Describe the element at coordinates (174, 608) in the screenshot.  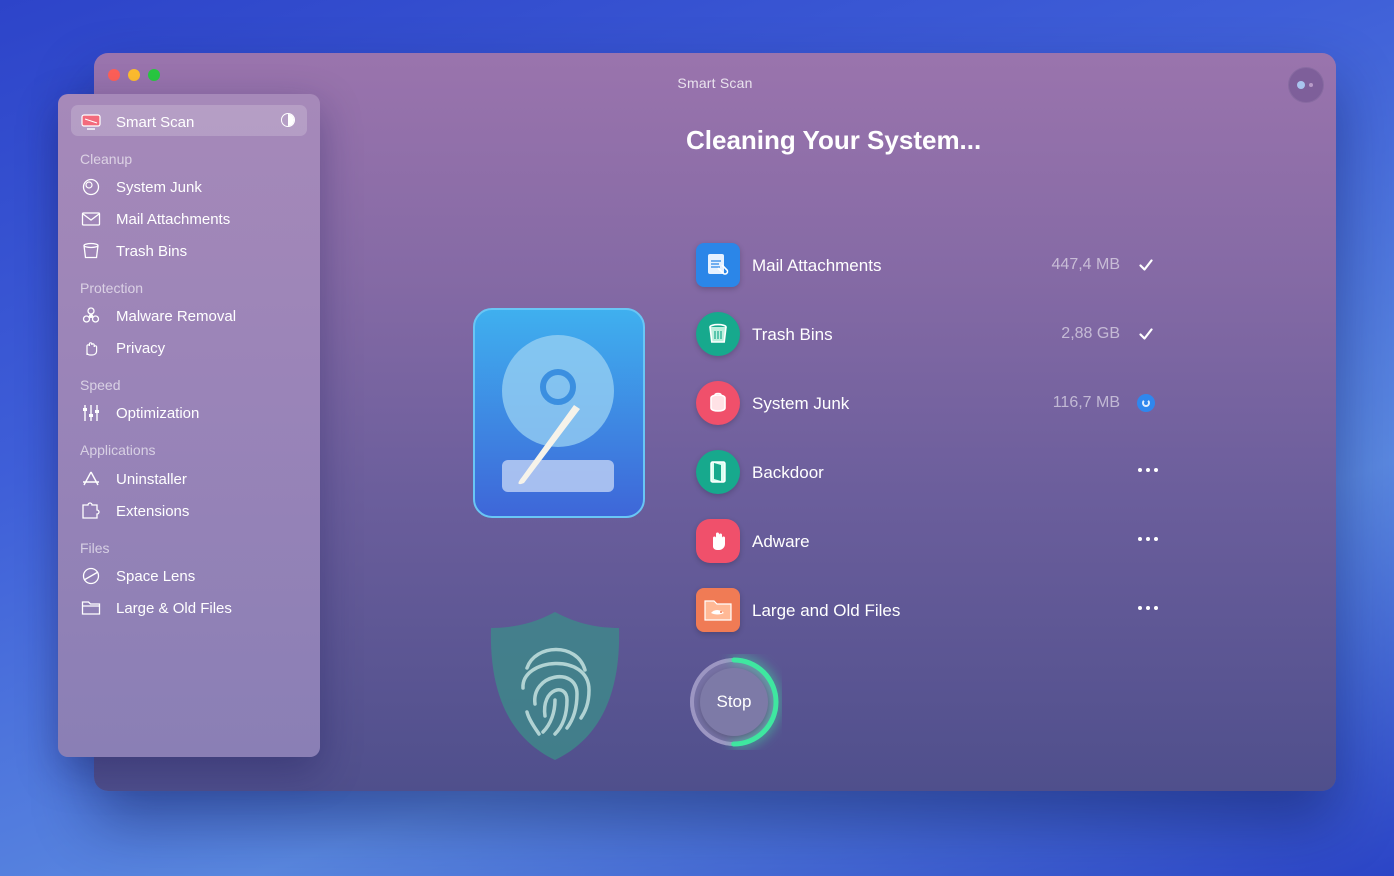
I see `sidebar-item-label: Large & Old Files` at that location.